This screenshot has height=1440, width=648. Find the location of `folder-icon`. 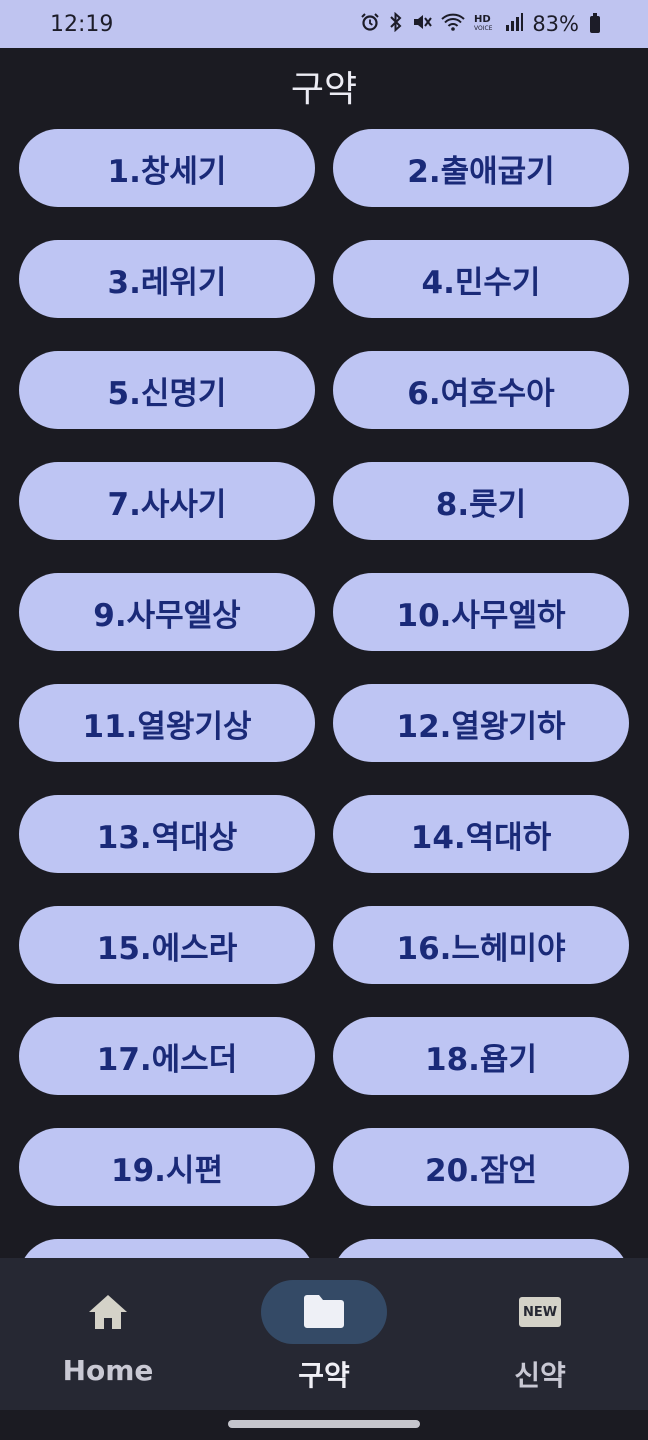

folder-icon is located at coordinates (324, 1311).